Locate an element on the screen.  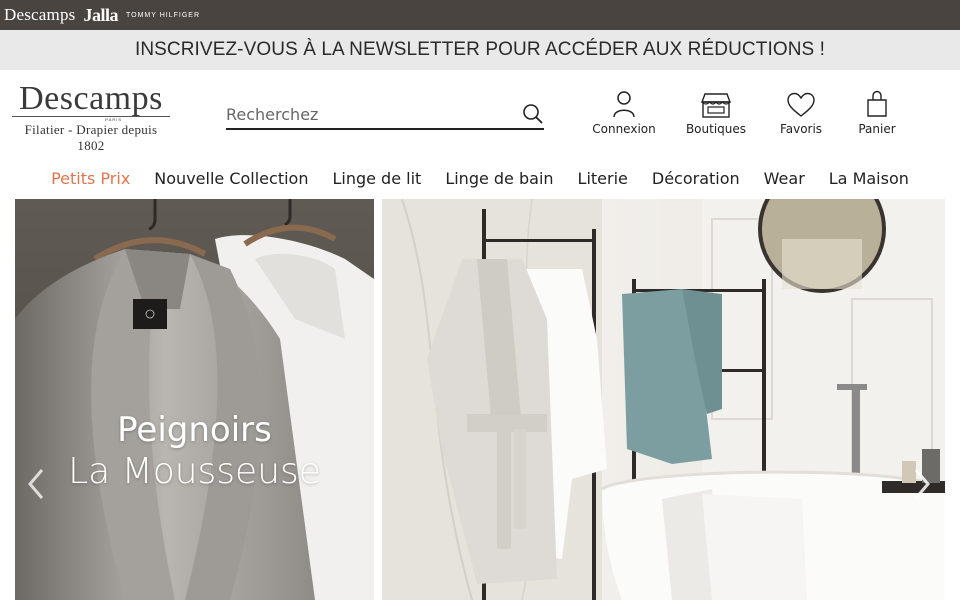
nav-item-nouvelle-collection: Nouvelle Collection is located at coordinates (231, 180).